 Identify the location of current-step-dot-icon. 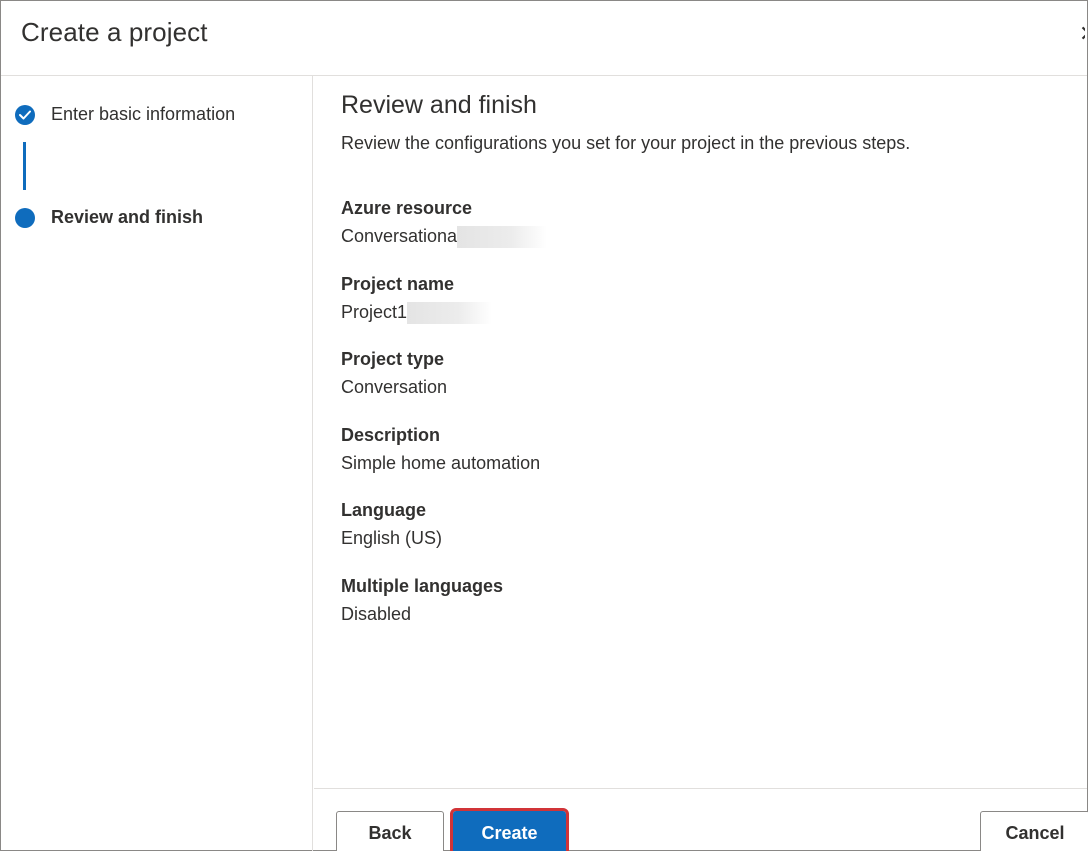
(25, 217).